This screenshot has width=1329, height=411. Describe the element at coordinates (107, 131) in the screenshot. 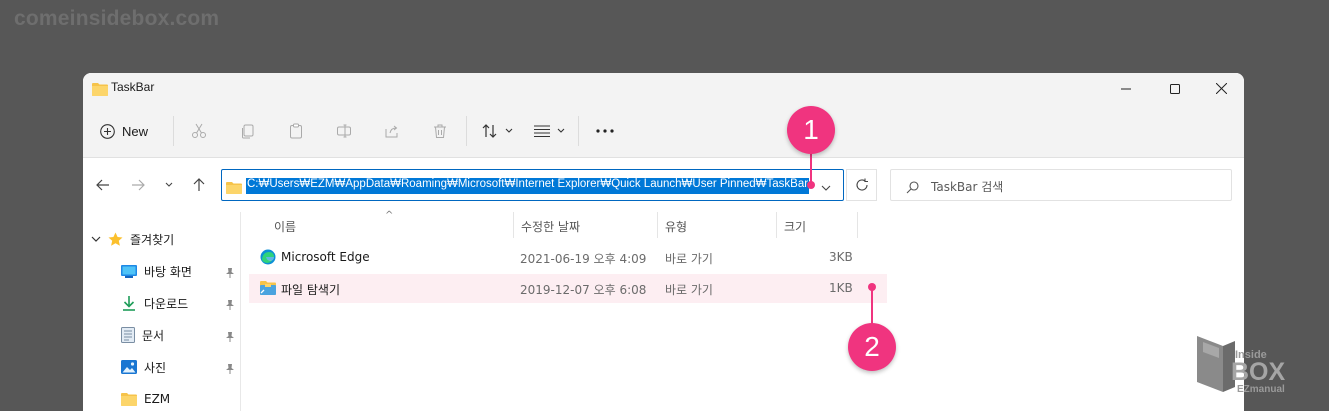

I see `plus-circle-icon` at that location.